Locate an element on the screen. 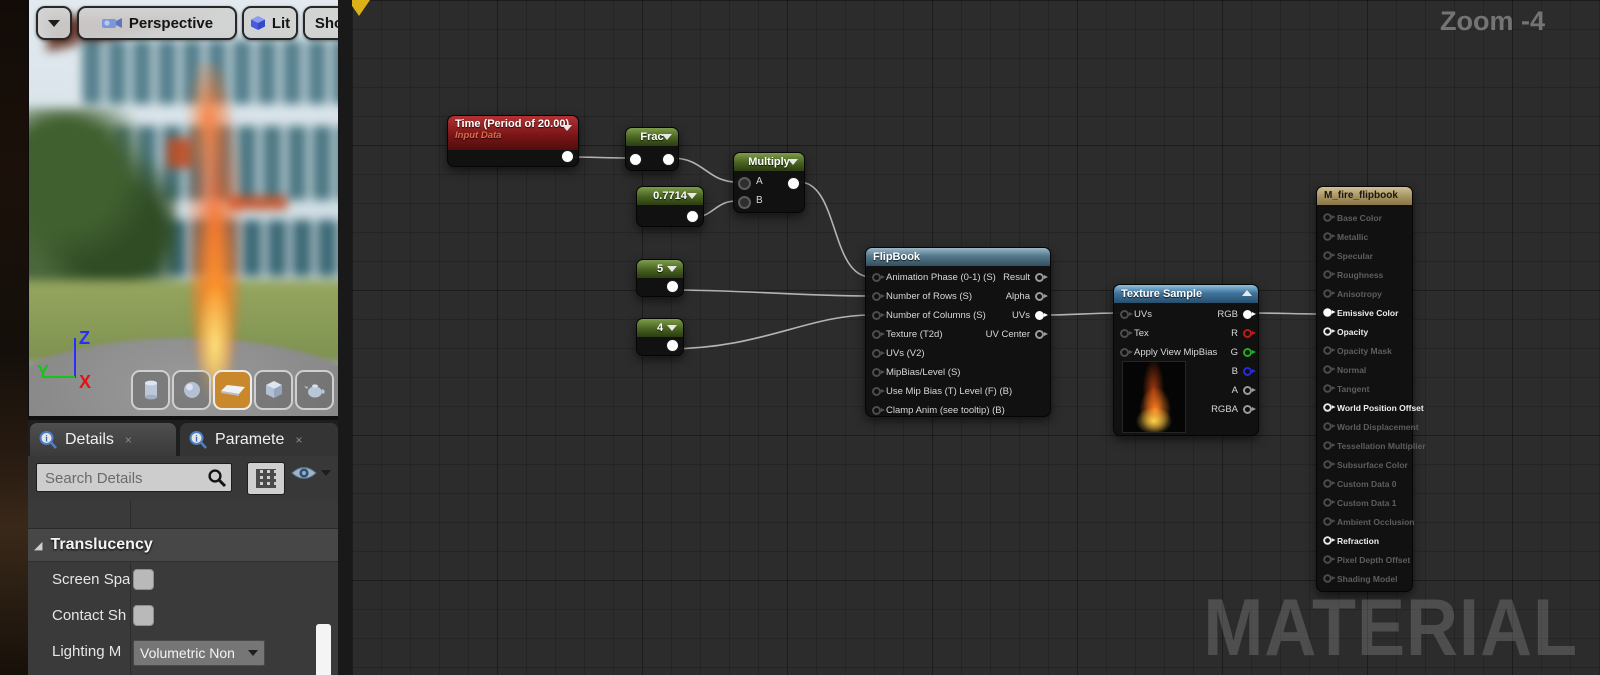 This screenshot has height=675, width=1600. tab-parameters-close-icon: × is located at coordinates (298, 440).